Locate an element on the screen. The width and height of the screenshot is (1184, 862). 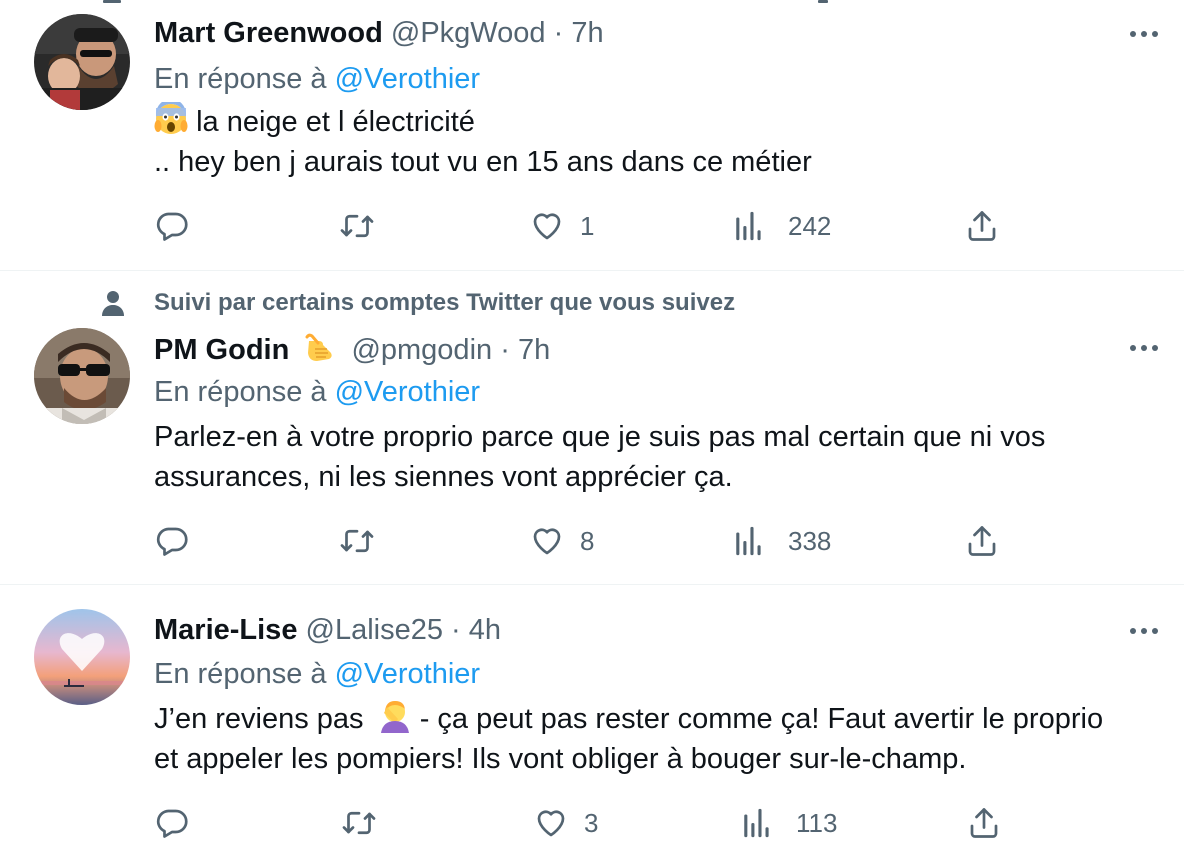
like-count: 3 is located at coordinates (591, 822).